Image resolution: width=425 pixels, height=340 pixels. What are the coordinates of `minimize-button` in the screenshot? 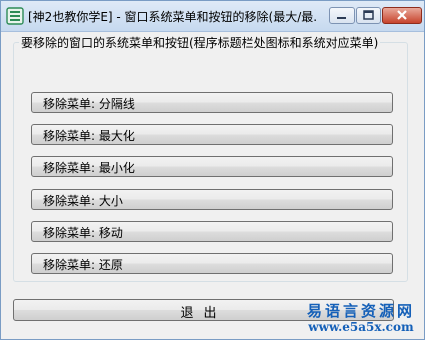 It's located at (342, 15).